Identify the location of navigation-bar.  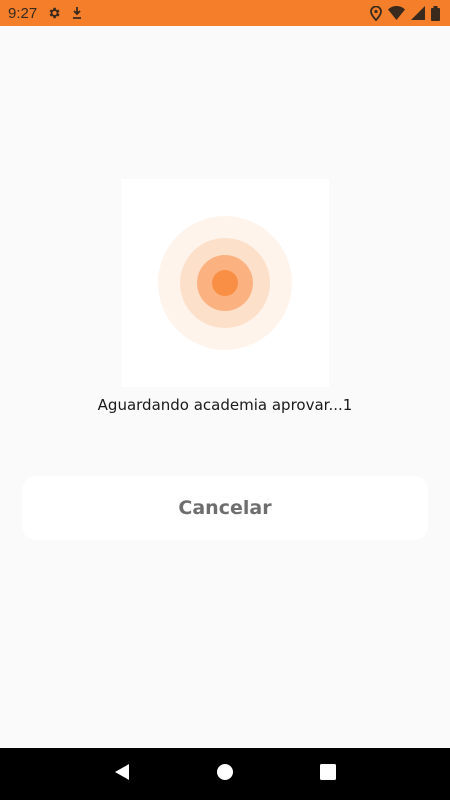
(225, 774).